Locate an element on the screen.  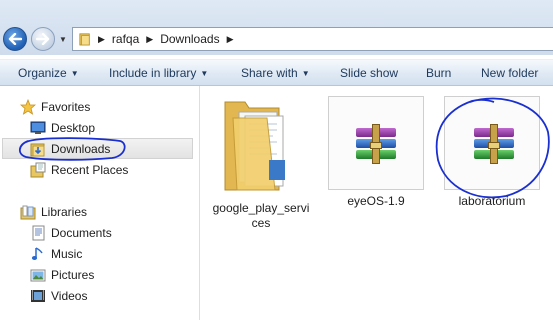
nav-item-downloads: Downloads is located at coordinates (70, 149).